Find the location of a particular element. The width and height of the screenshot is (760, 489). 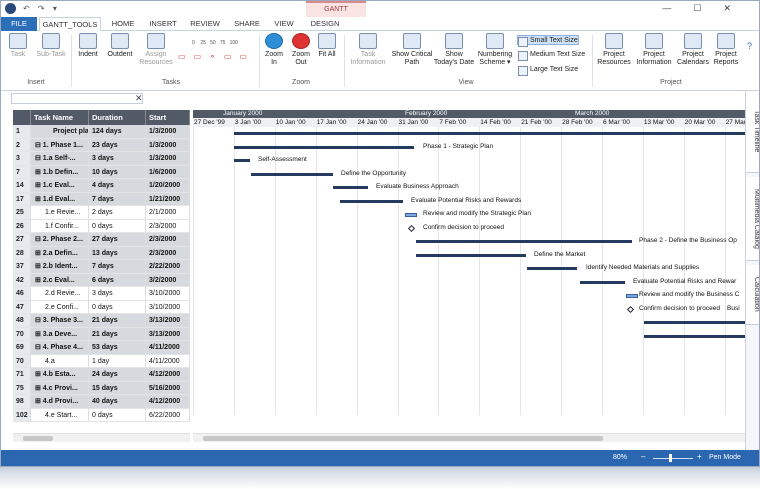

cell-dur: 27 days is located at coordinates (117, 240).